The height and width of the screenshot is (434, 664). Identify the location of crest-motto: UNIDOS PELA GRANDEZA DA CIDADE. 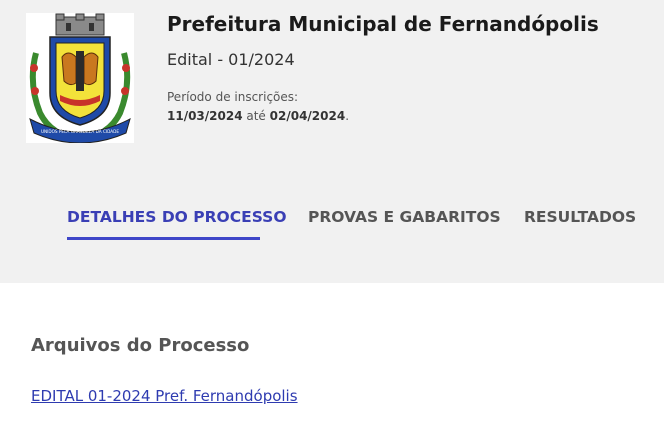
(80, 131).